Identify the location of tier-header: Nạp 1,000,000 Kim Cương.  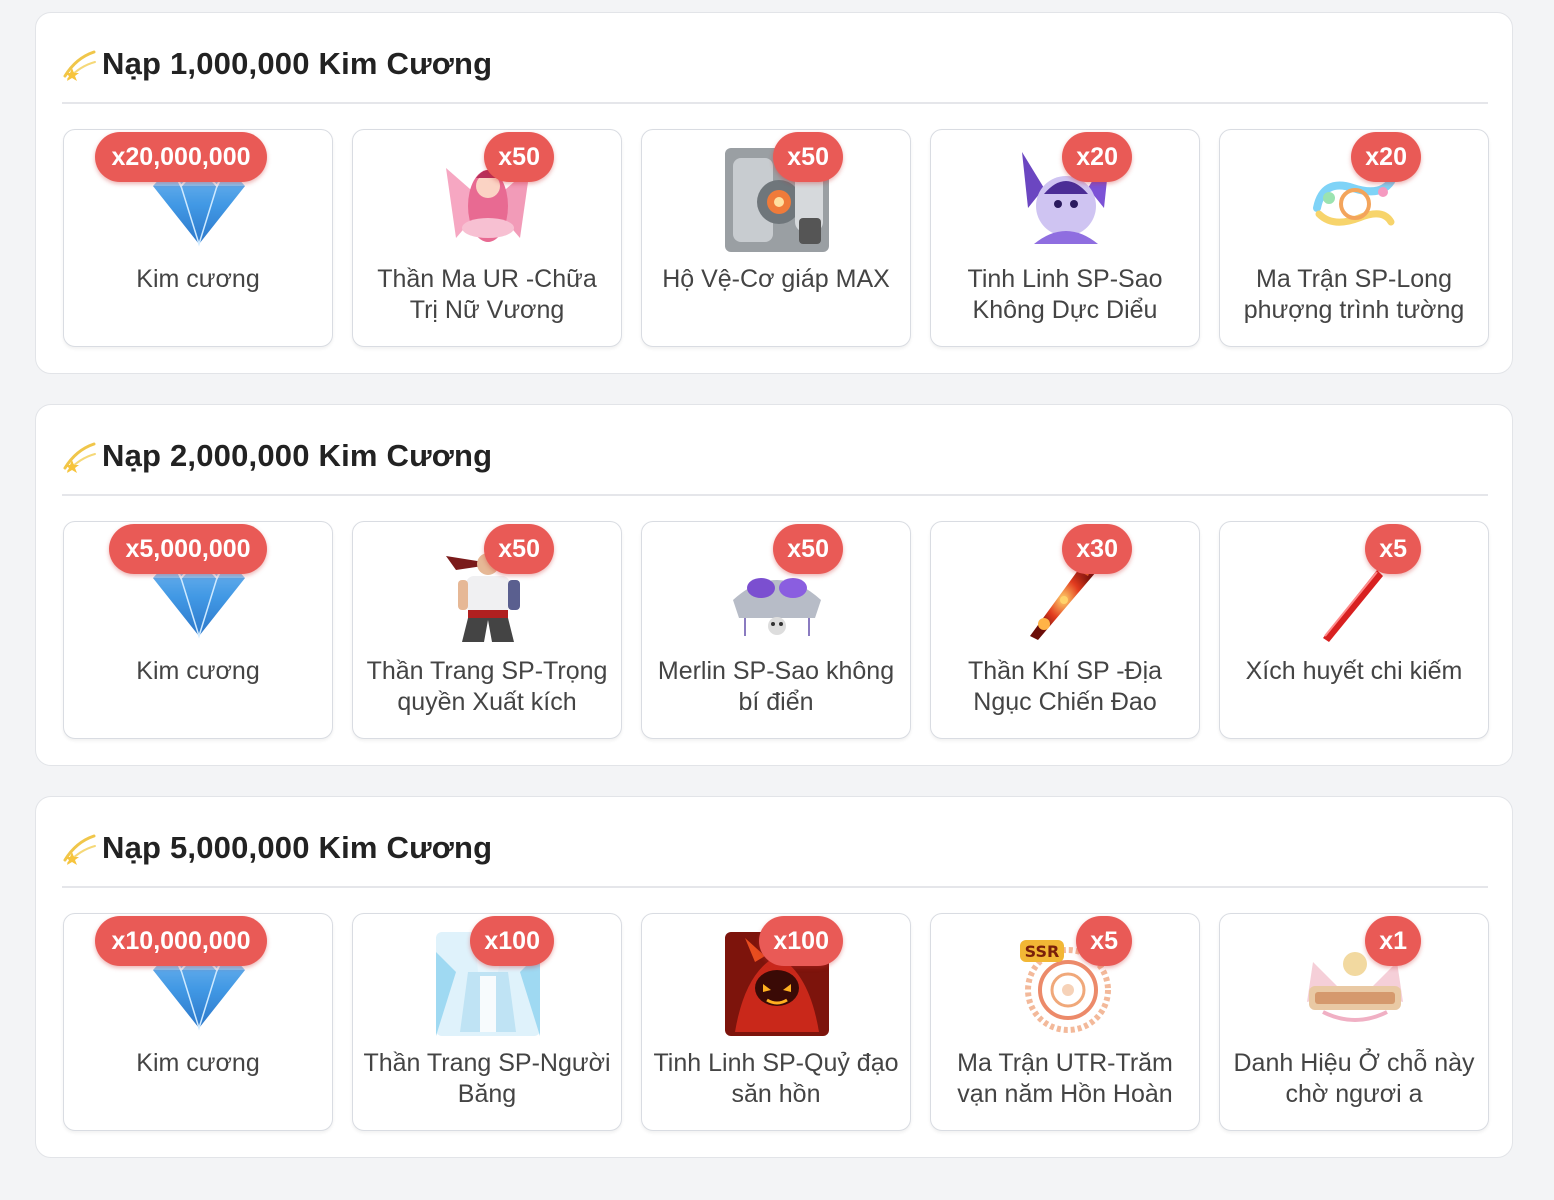
(277, 64).